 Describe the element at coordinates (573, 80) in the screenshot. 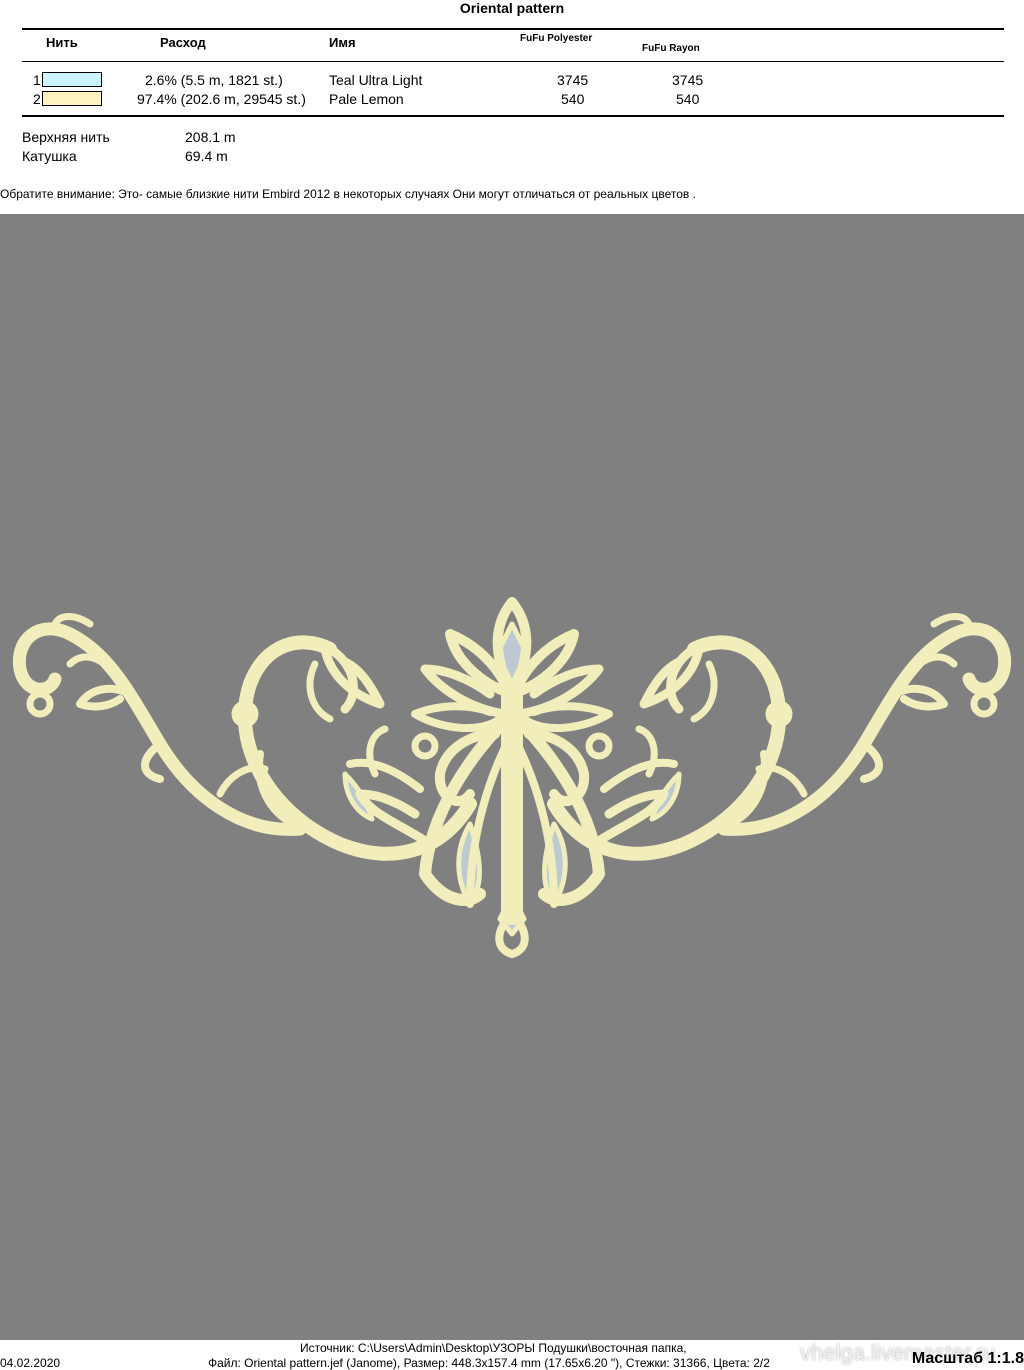

I see `row-1-polyester-code: 3745` at that location.